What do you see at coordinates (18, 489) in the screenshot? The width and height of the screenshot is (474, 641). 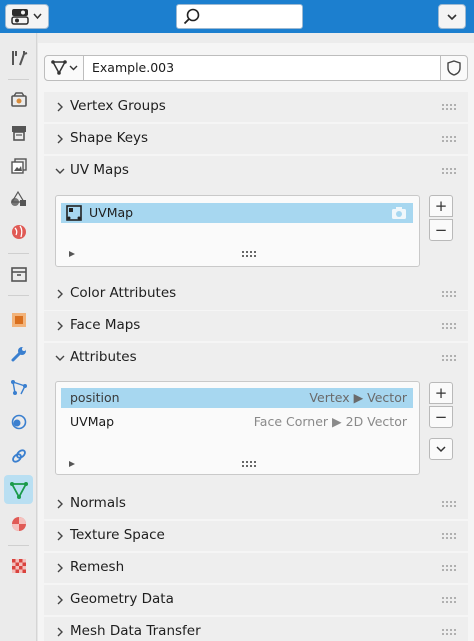 I see `tab-data` at bounding box center [18, 489].